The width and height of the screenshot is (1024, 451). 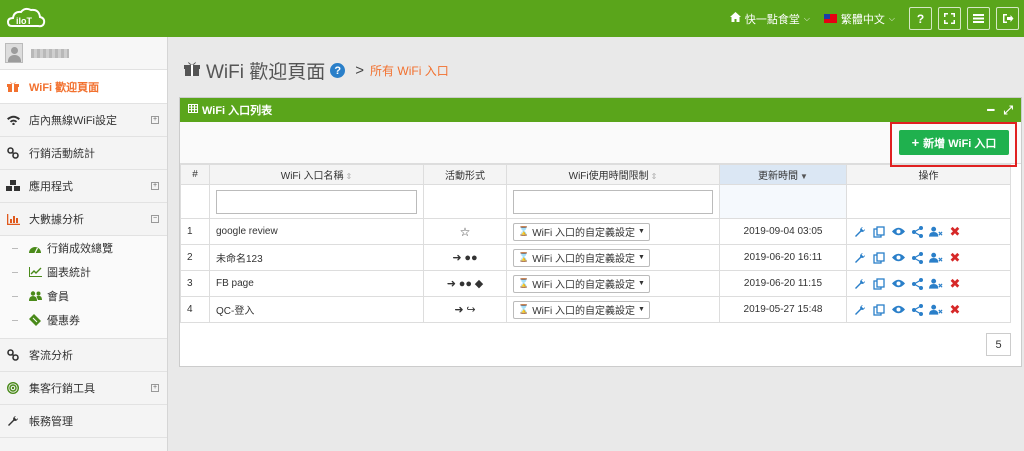 I want to click on app-logo: iloT, so click(x=26, y=19).